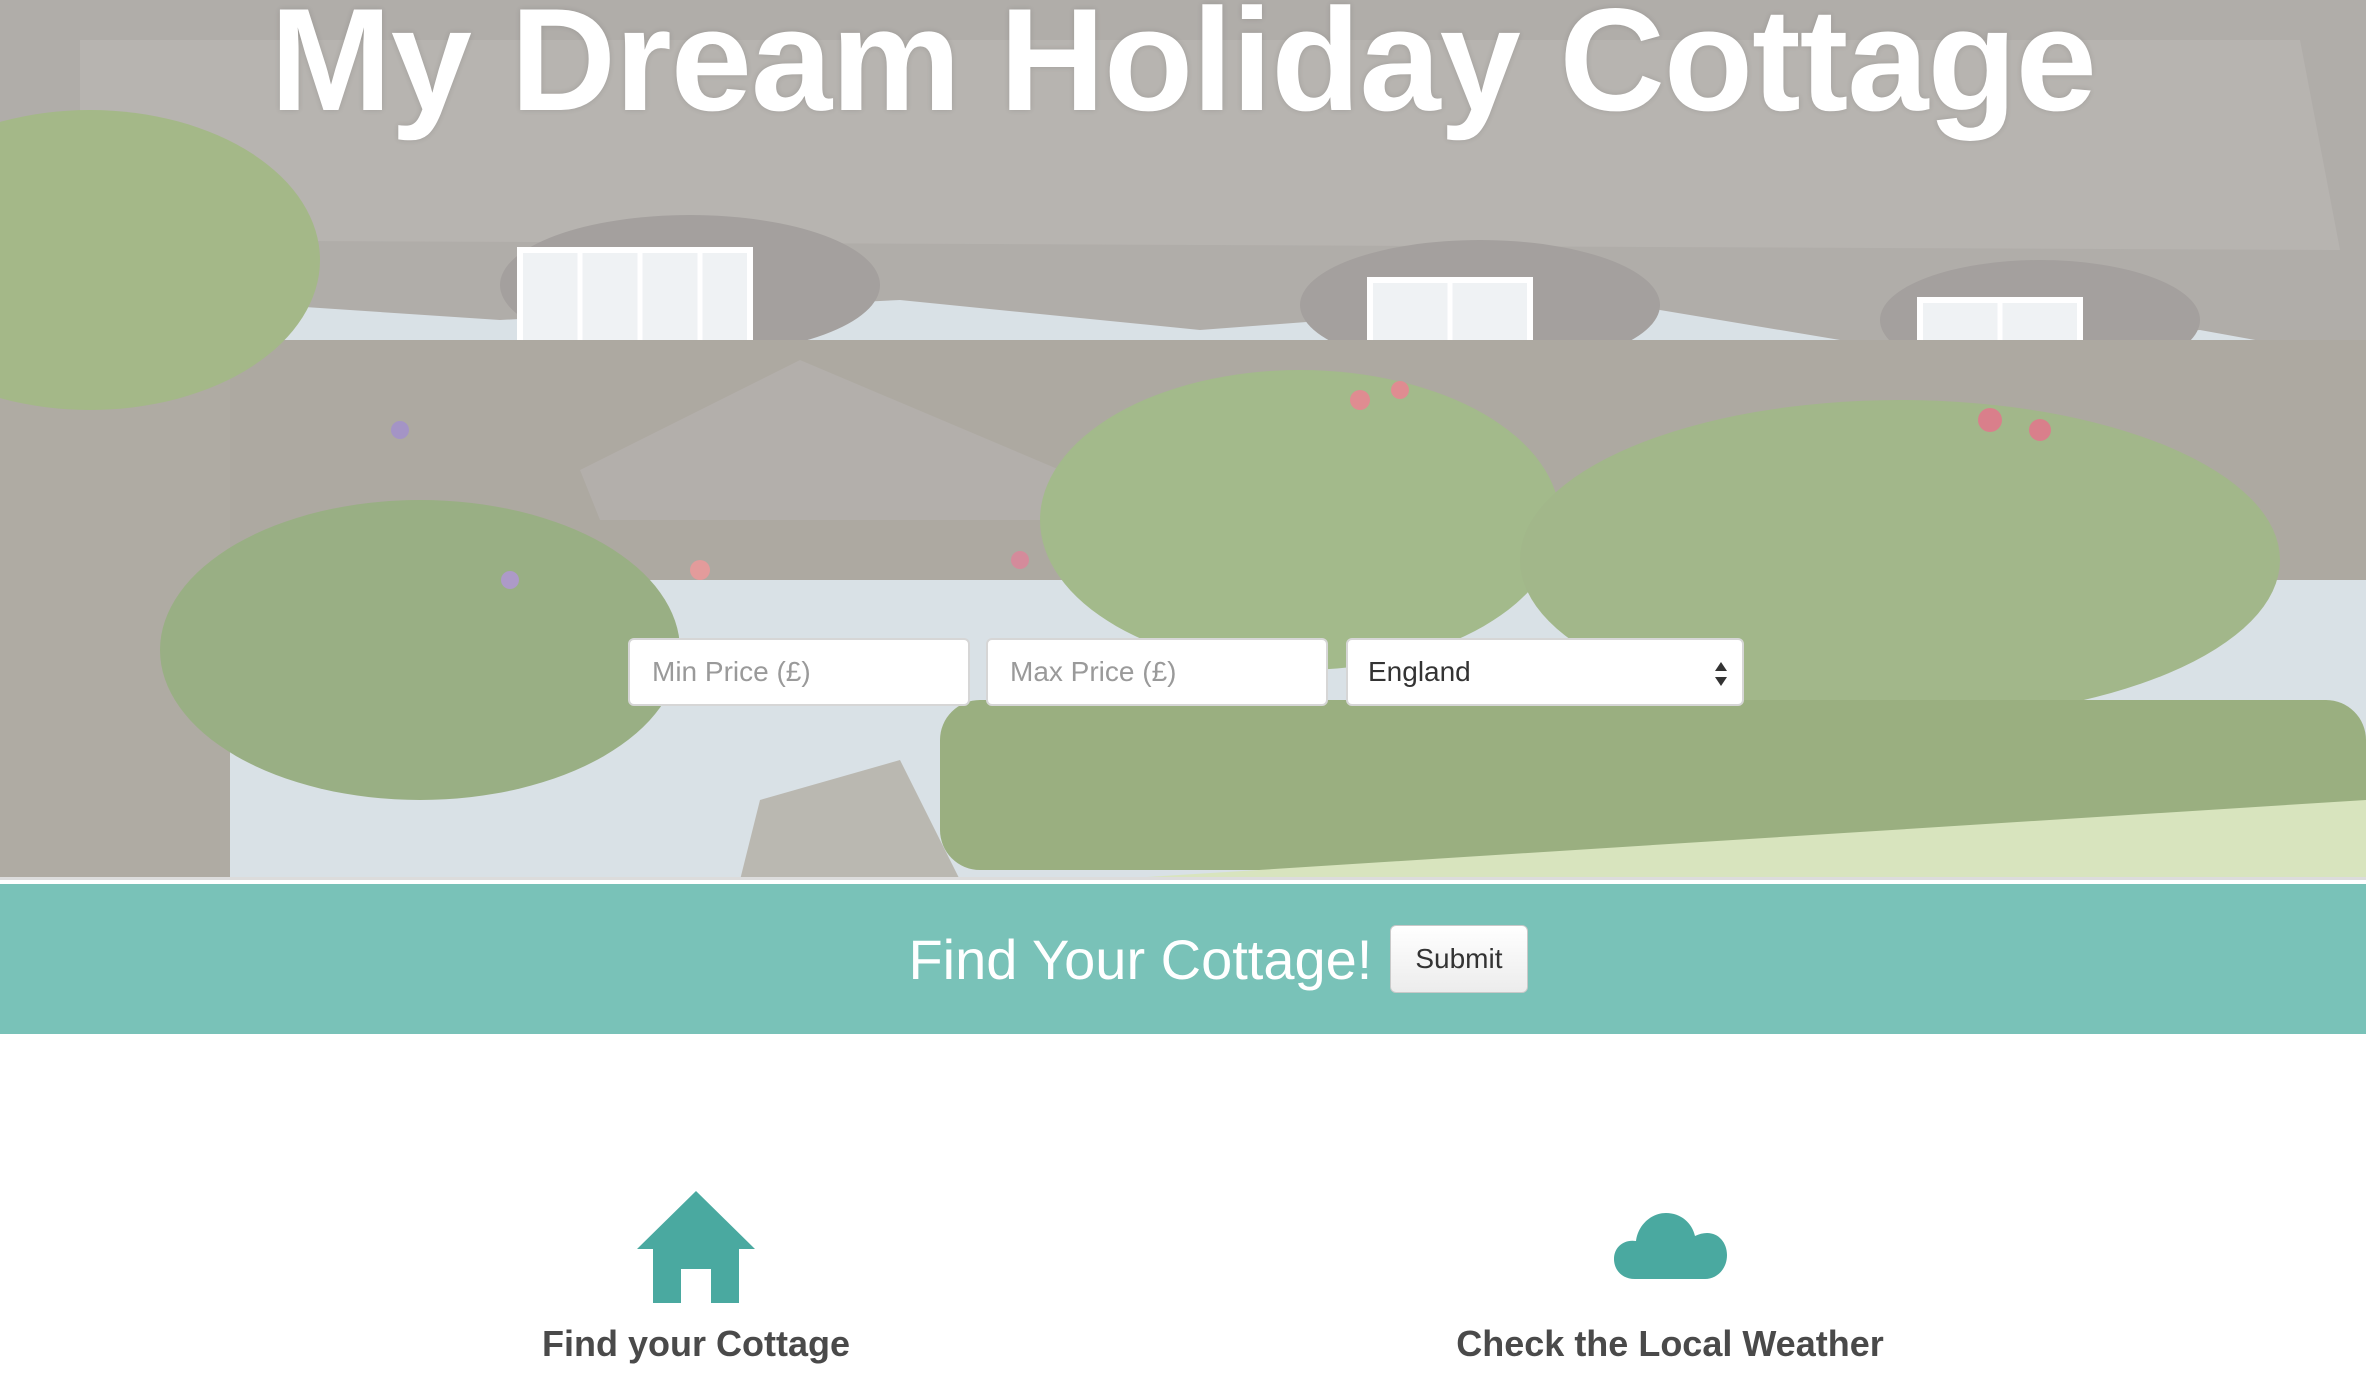 This screenshot has height=1392, width=2366. I want to click on country-select: England, so click(1545, 672).